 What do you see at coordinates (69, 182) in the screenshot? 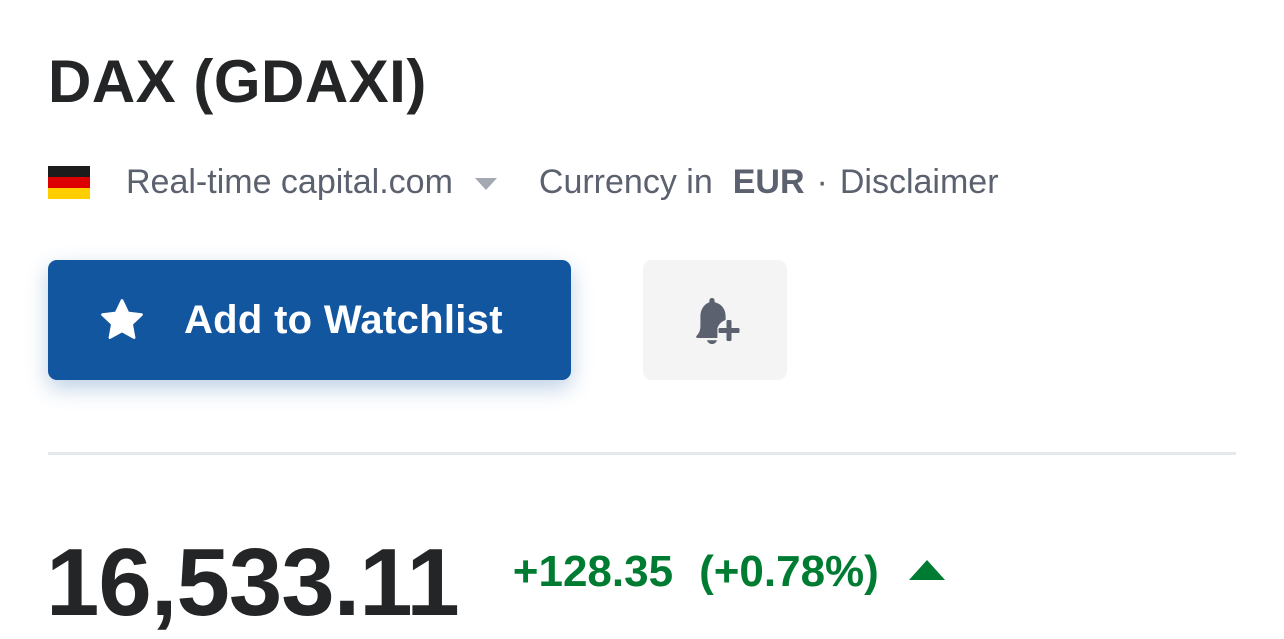
I see `germany-flag-icon` at bounding box center [69, 182].